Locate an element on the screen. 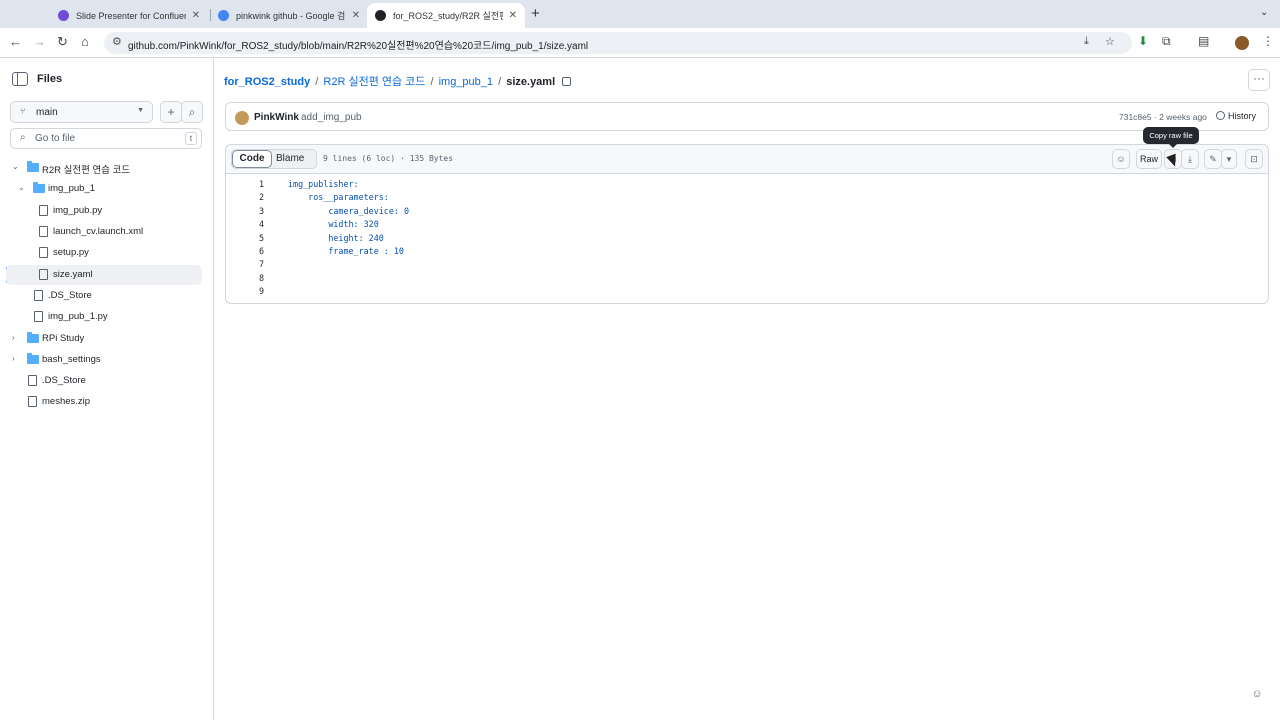 This screenshot has height=720, width=1280. tree-file-ds-store-root: .DS_Store is located at coordinates (104, 381).